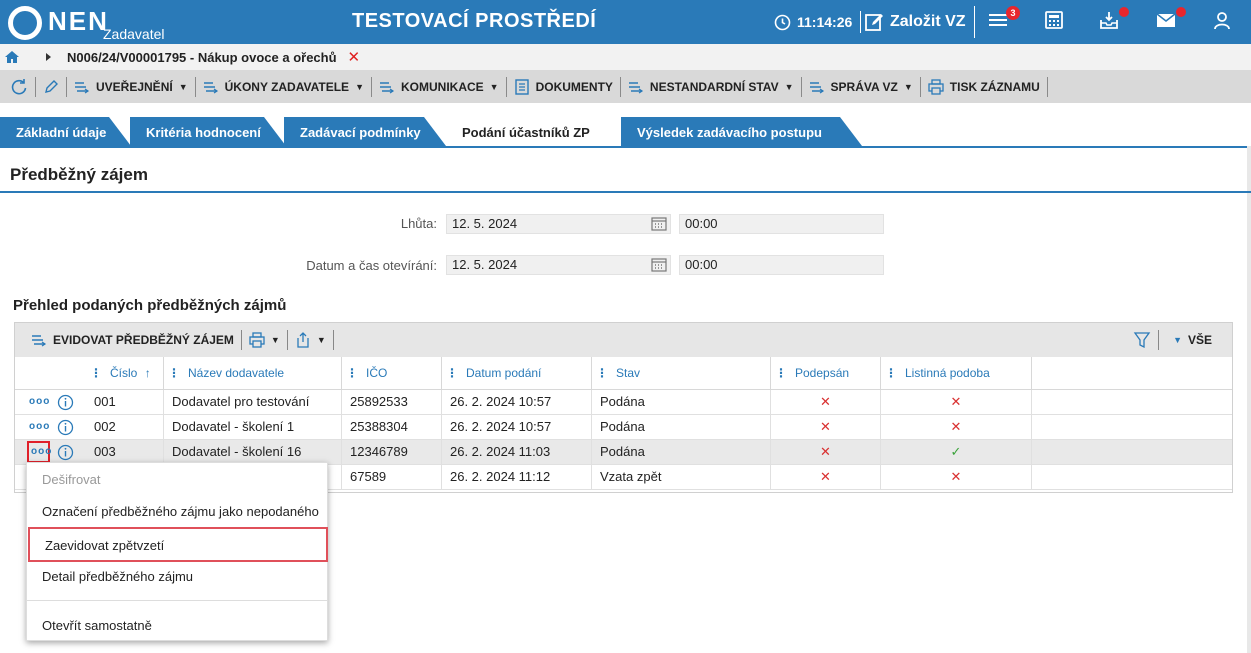 The width and height of the screenshot is (1251, 653). What do you see at coordinates (178, 544) in the screenshot?
I see `menu-item-zaevidovat-zpetvzeti: Zaevidovat zpětvzetí` at bounding box center [178, 544].